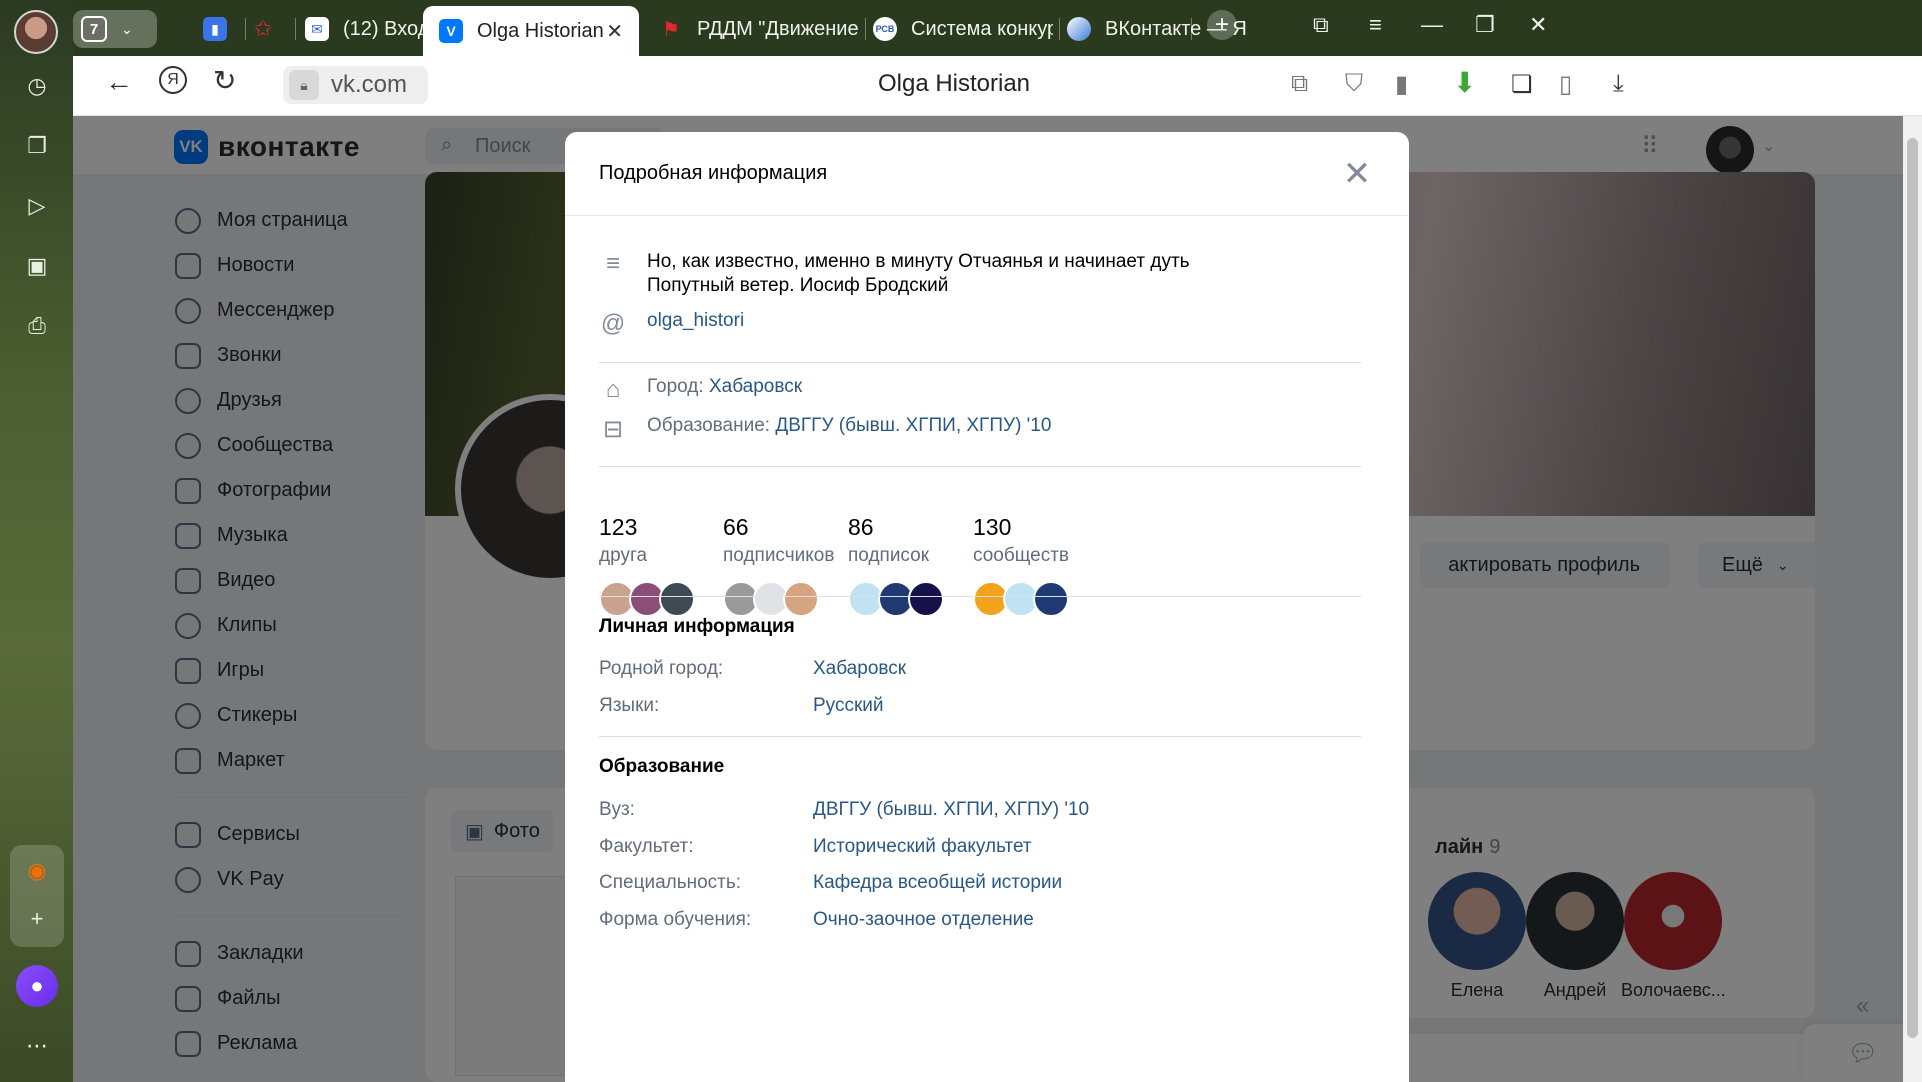  What do you see at coordinates (37, 1046) in the screenshot?
I see `more-icon: ⋯` at bounding box center [37, 1046].